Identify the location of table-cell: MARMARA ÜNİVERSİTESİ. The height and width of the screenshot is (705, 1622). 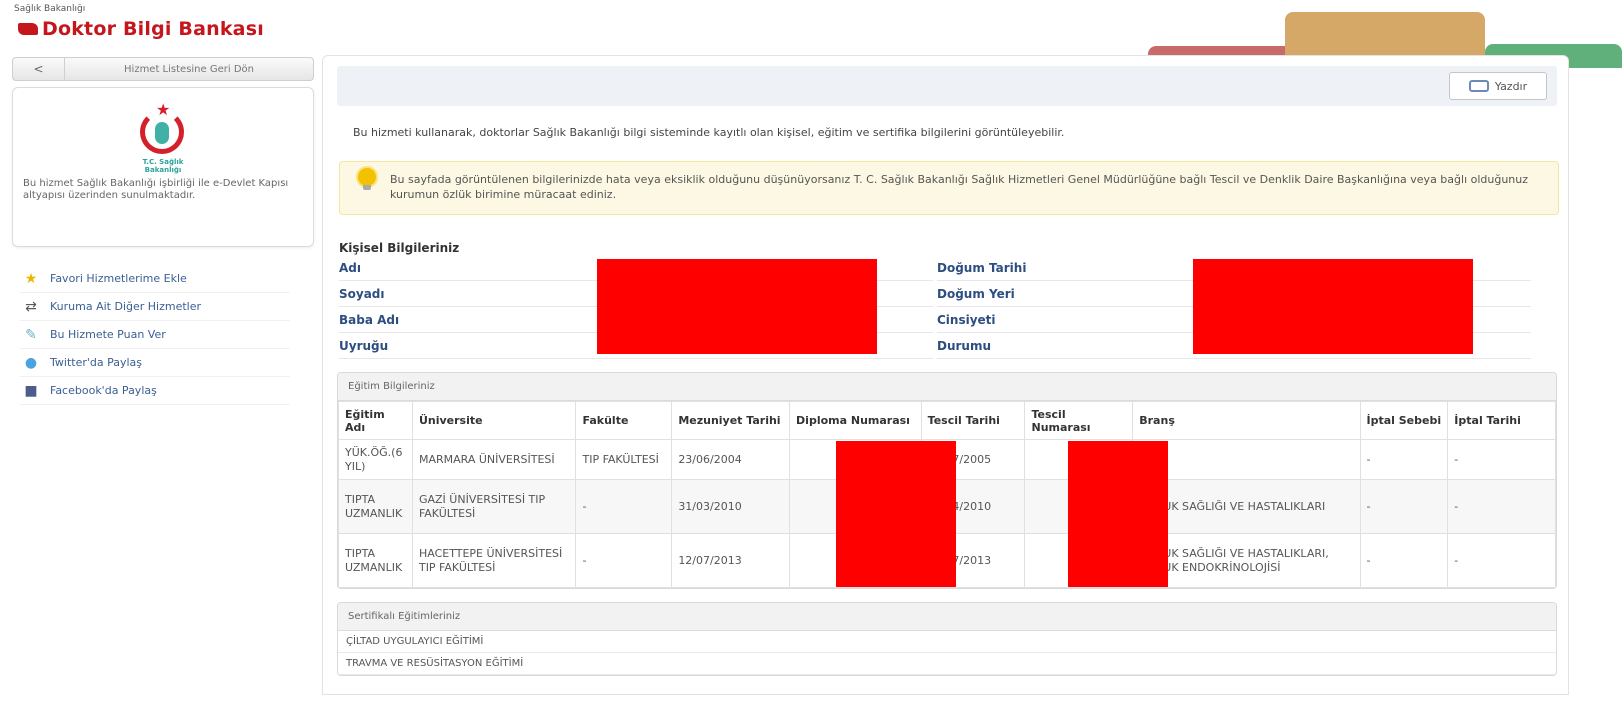
(494, 459).